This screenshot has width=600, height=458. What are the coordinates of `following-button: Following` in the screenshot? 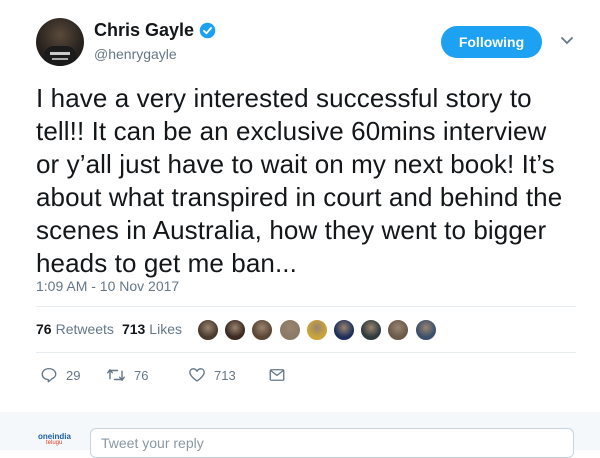 It's located at (491, 42).